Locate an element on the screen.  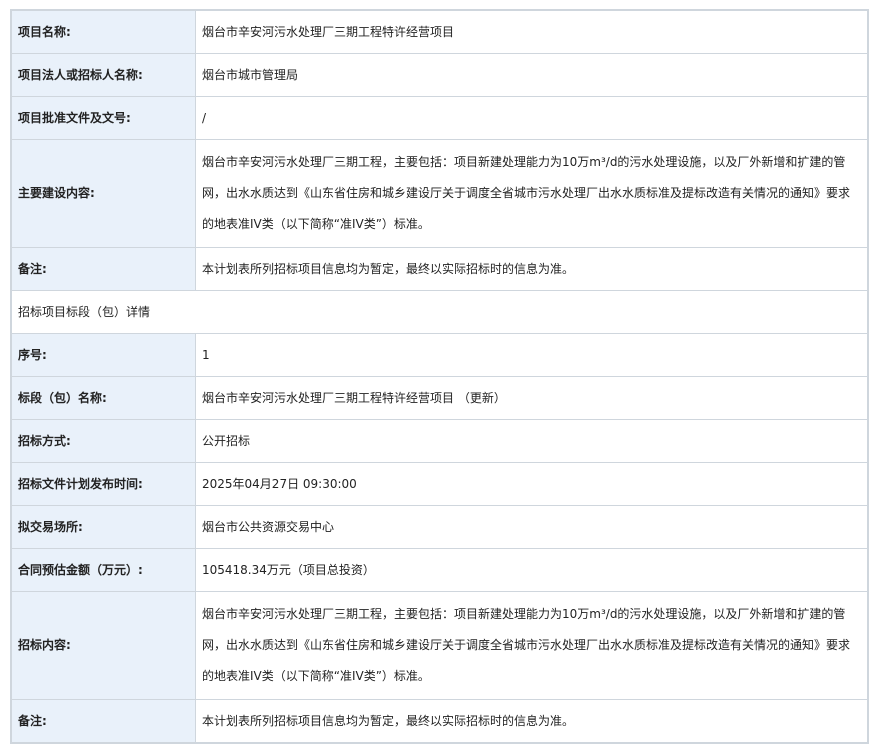
row-publish-time: 招标文件计划发布时间: 2025年04月27日 09:30:00 is located at coordinates (439, 484).